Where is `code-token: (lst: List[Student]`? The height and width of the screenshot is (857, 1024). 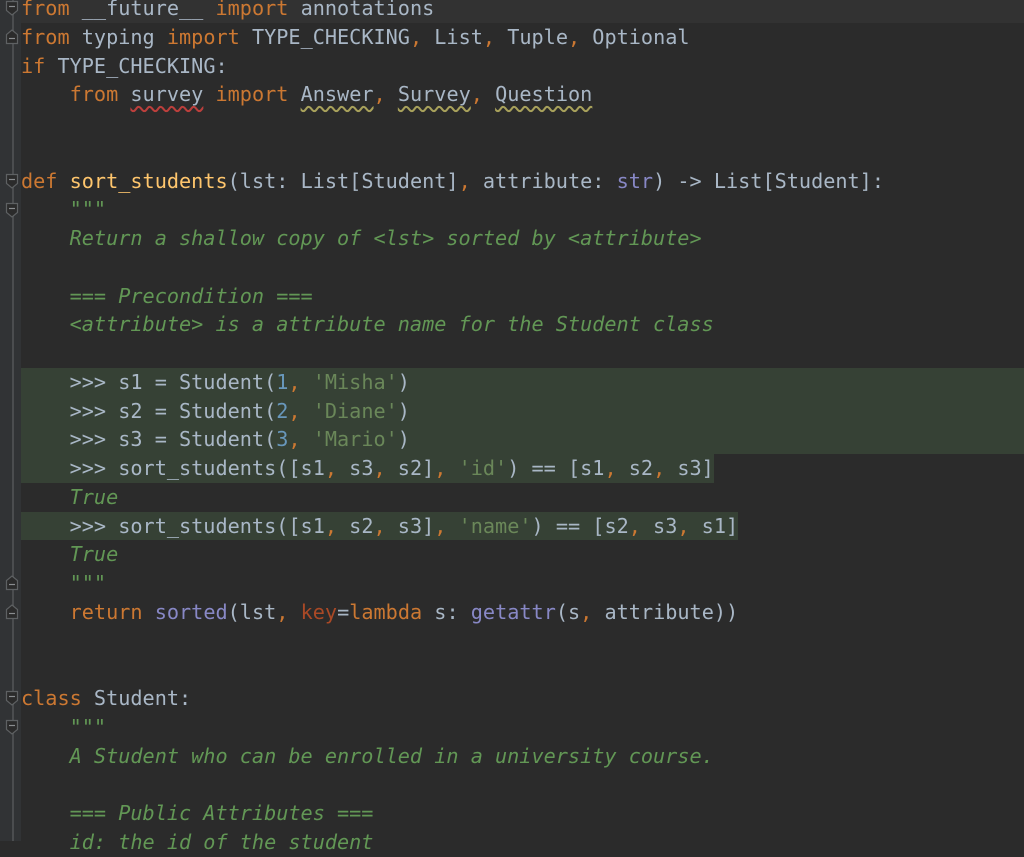
code-token: (lst: List[Student] is located at coordinates (343, 180).